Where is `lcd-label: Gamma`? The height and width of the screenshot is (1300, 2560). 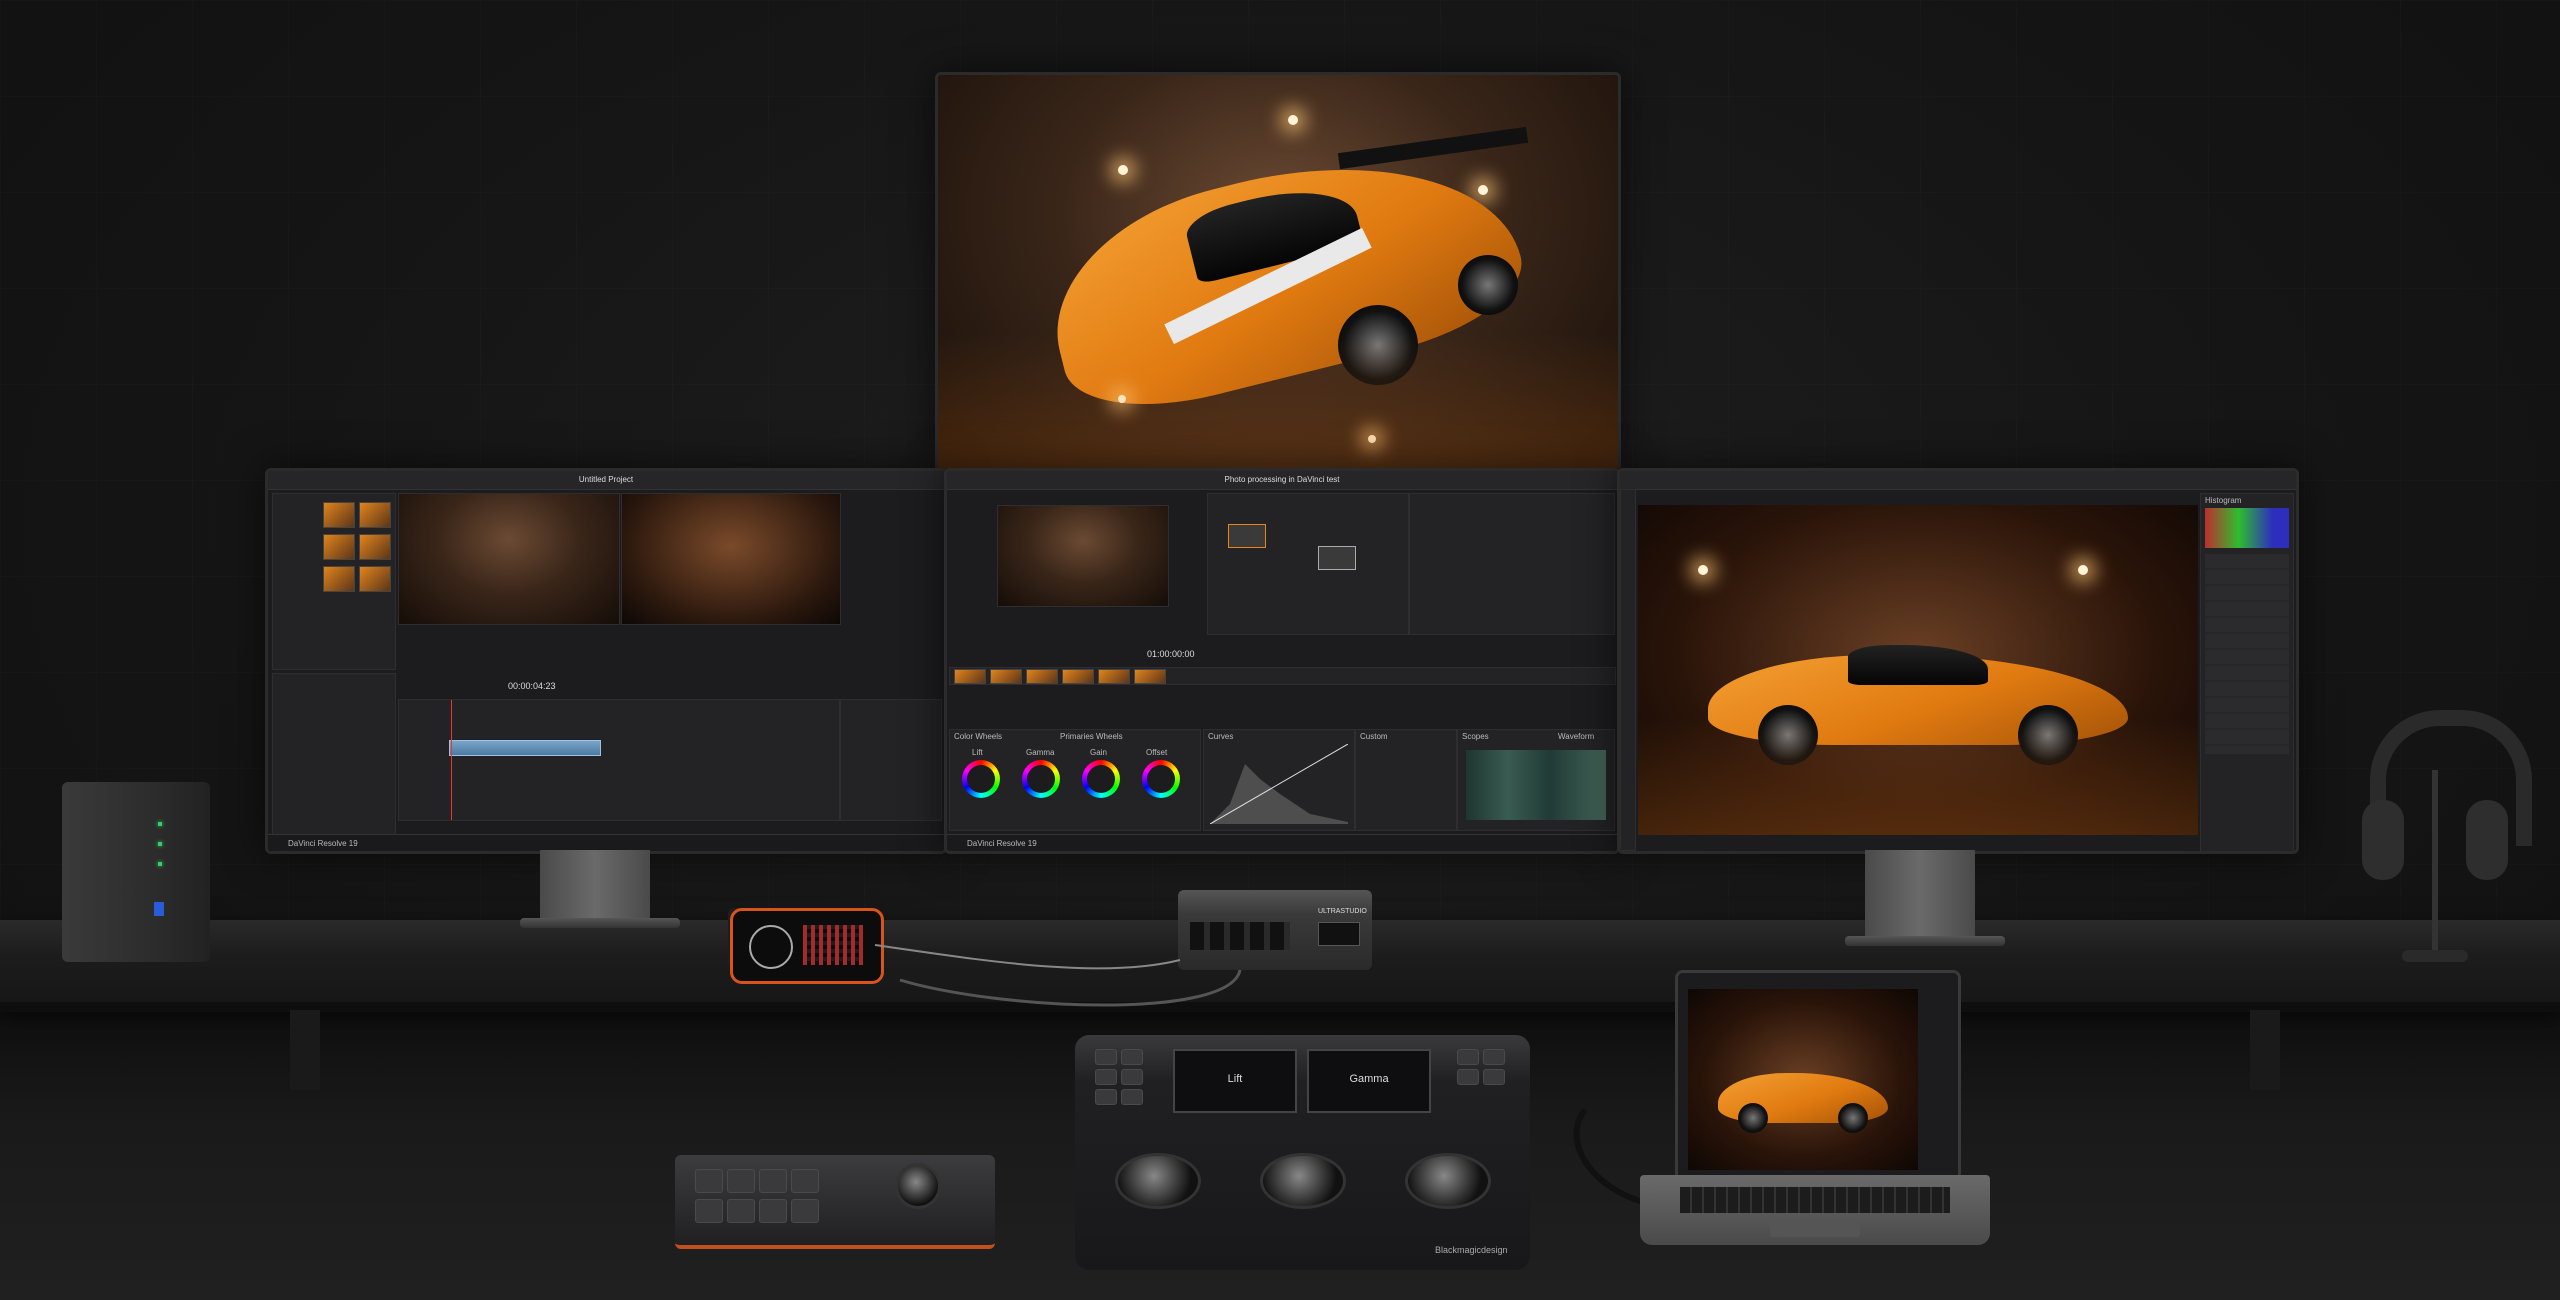 lcd-label: Gamma is located at coordinates (1369, 1079).